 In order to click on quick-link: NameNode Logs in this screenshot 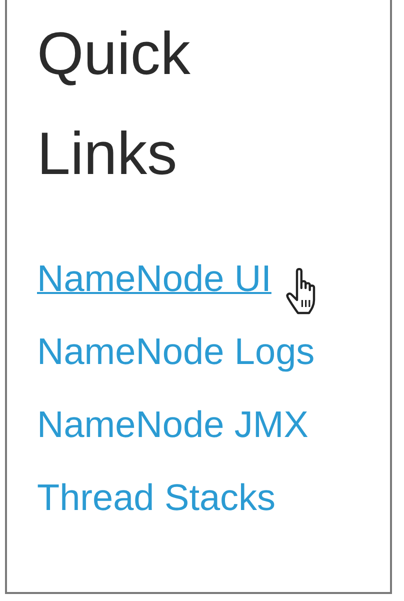, I will do `click(176, 352)`.